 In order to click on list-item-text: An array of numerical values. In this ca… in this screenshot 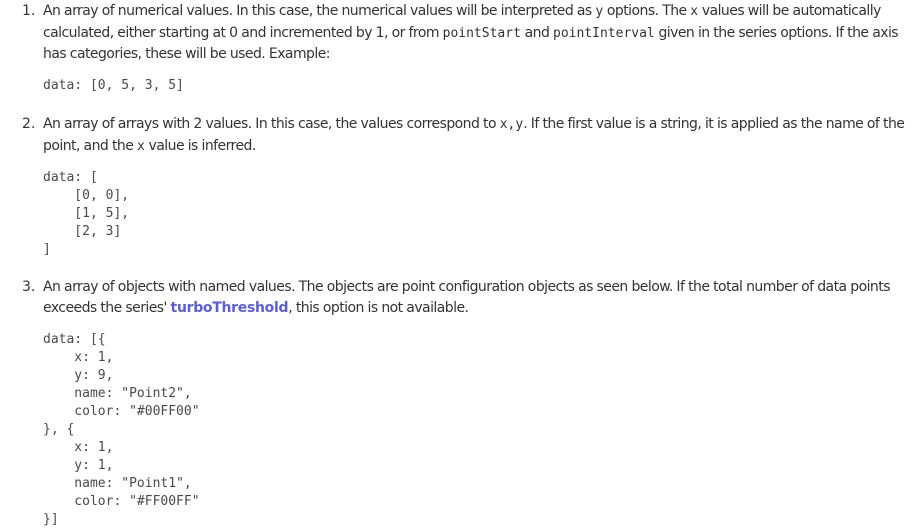, I will do `click(471, 32)`.